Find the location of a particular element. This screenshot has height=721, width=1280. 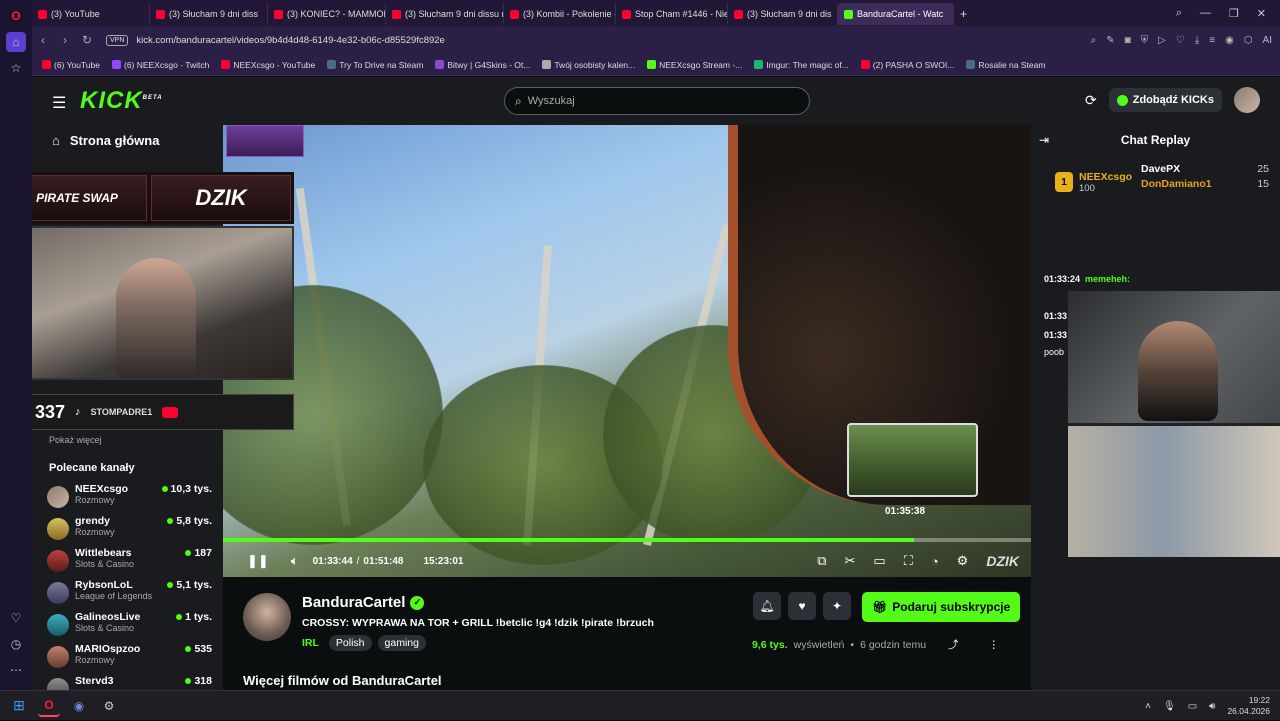

user-avatar is located at coordinates (1247, 100).